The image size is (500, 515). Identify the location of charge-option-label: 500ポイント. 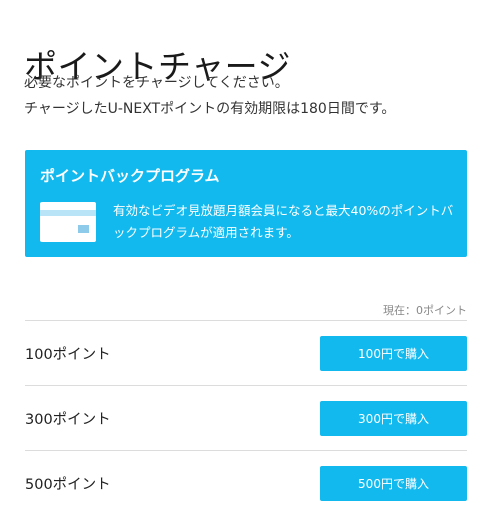
(68, 484).